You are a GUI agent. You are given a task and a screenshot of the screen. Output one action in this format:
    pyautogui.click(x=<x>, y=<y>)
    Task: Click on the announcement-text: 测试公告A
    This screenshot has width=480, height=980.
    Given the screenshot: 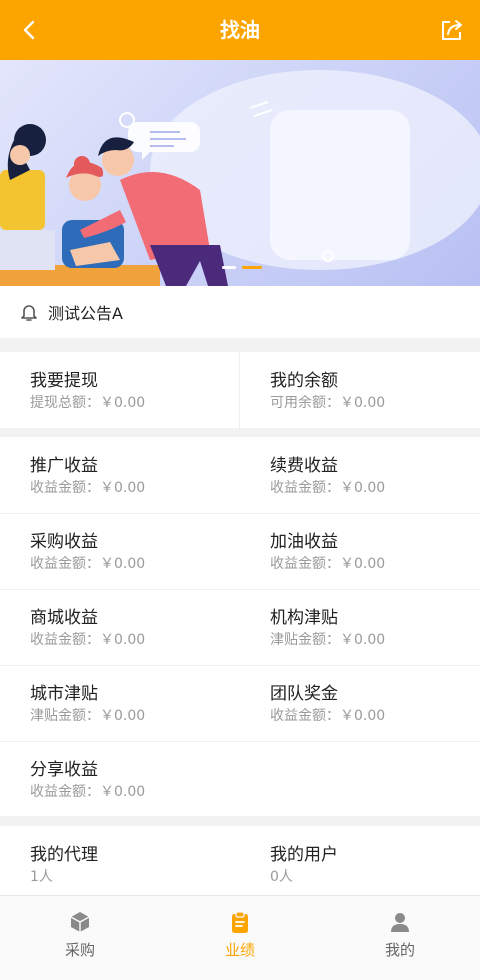 What is the action you would take?
    pyautogui.click(x=85, y=313)
    